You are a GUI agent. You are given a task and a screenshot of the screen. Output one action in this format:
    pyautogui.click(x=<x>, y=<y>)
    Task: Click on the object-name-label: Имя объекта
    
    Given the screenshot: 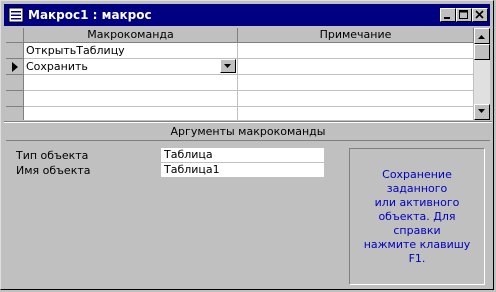 What is the action you would take?
    pyautogui.click(x=53, y=170)
    